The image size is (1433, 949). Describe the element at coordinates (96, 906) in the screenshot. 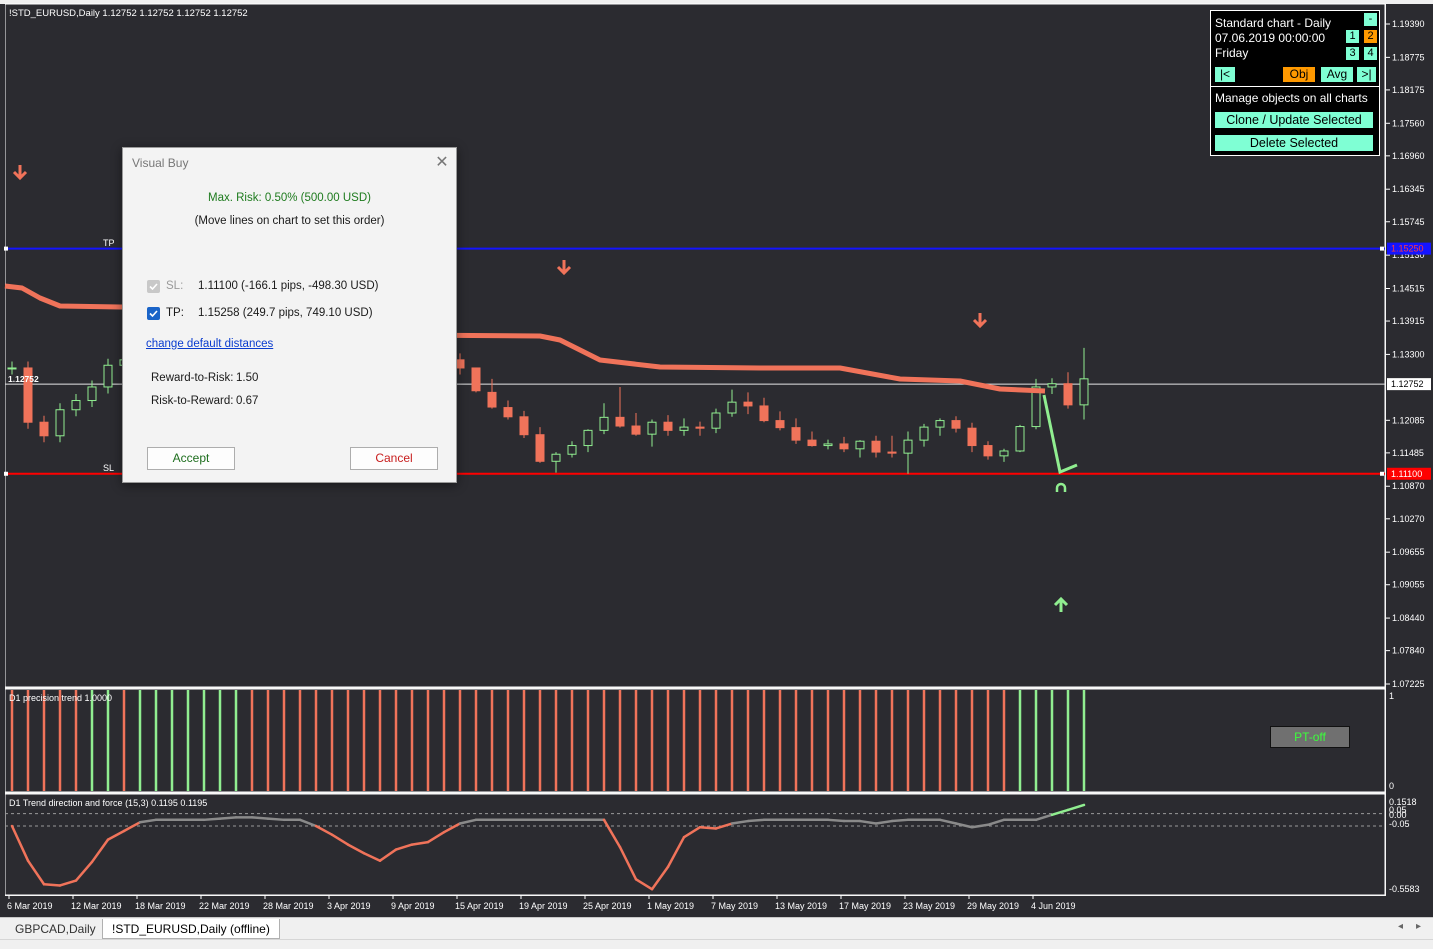

I see `date-axis-label: 12 Mar 2019` at that location.